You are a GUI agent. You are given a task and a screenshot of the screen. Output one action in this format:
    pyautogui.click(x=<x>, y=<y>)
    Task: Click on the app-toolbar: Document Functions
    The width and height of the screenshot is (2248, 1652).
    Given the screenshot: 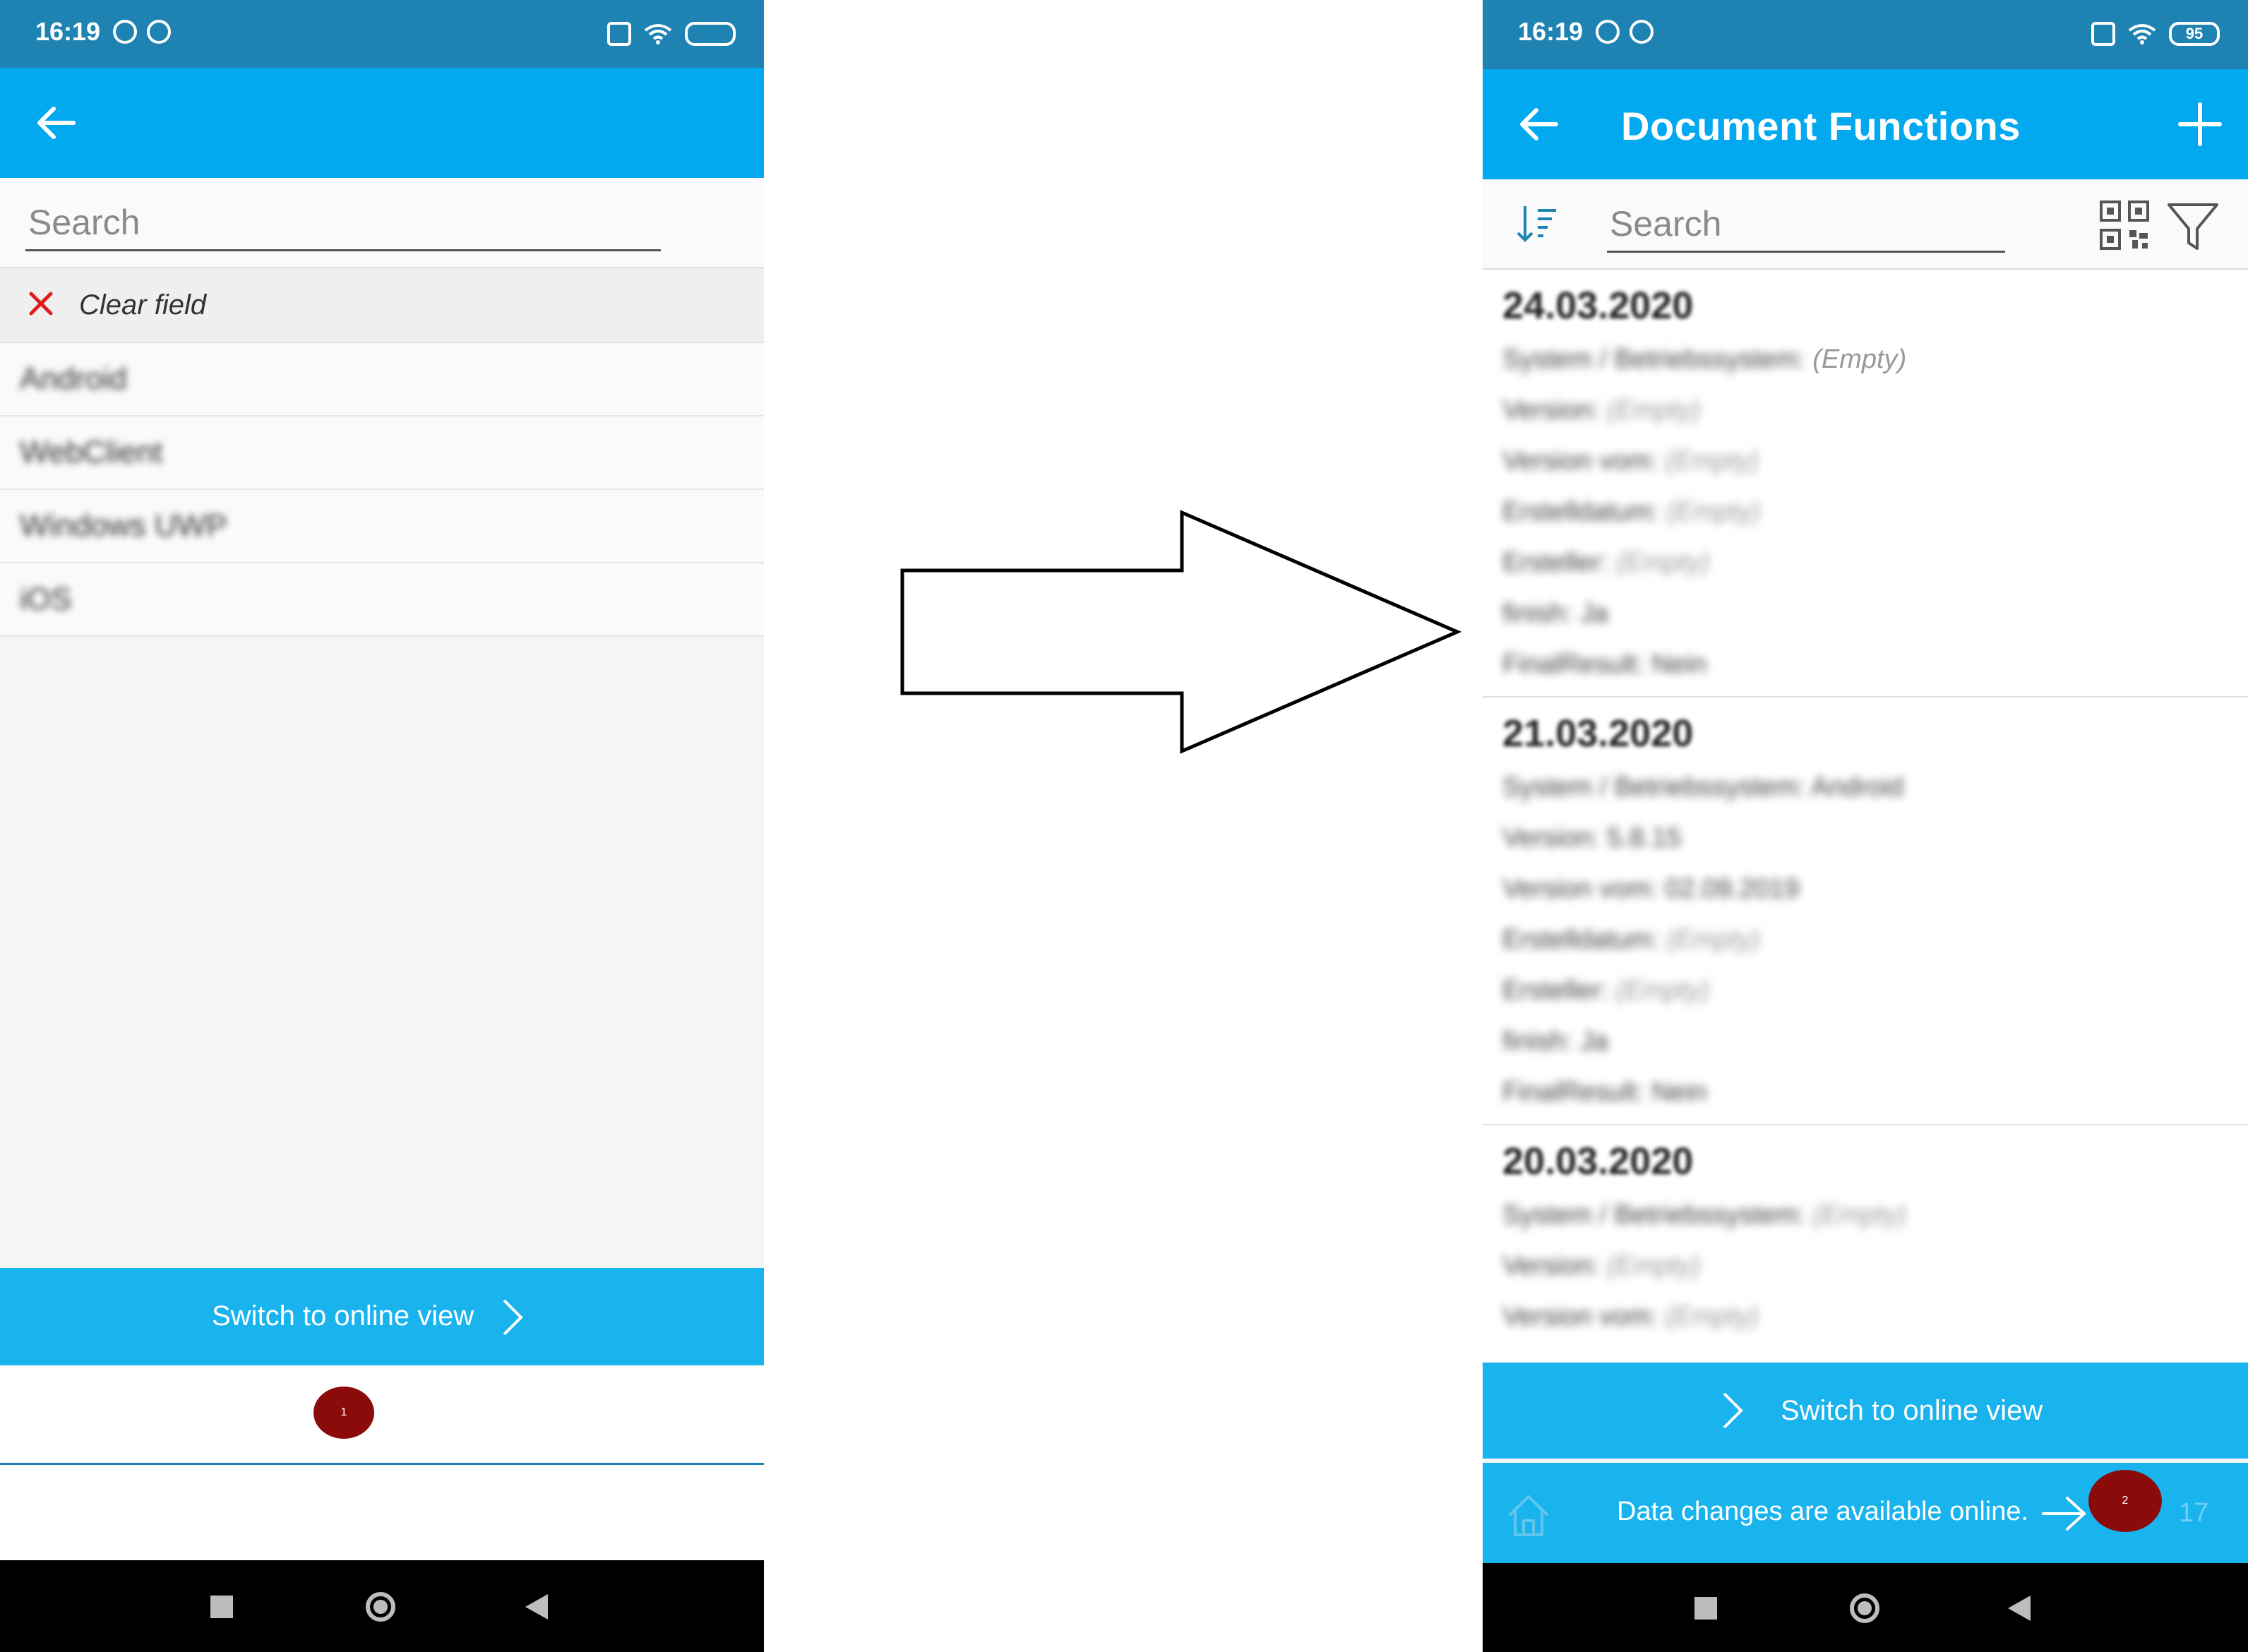 What is the action you would take?
    pyautogui.click(x=1865, y=124)
    